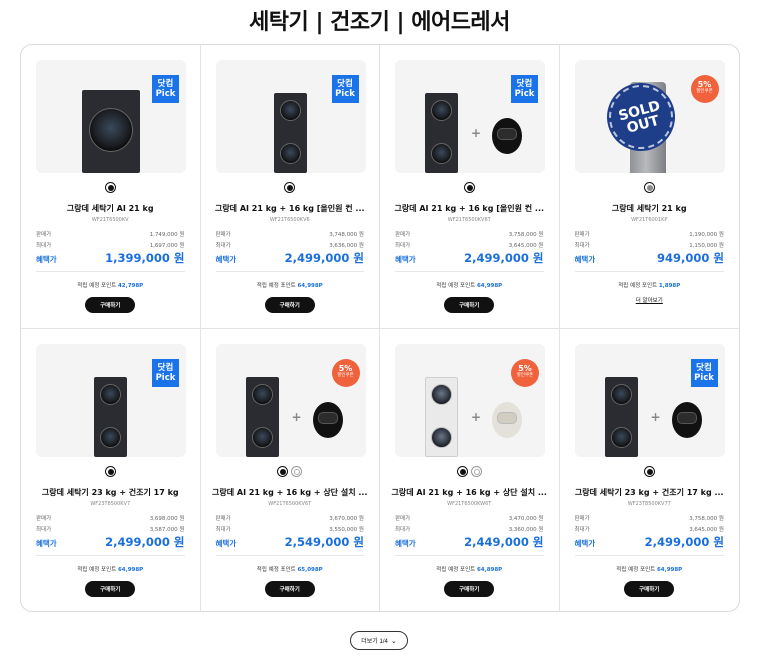 The width and height of the screenshot is (759, 663). I want to click on load-more-button: 더보기 1/4 ⌄, so click(379, 640).